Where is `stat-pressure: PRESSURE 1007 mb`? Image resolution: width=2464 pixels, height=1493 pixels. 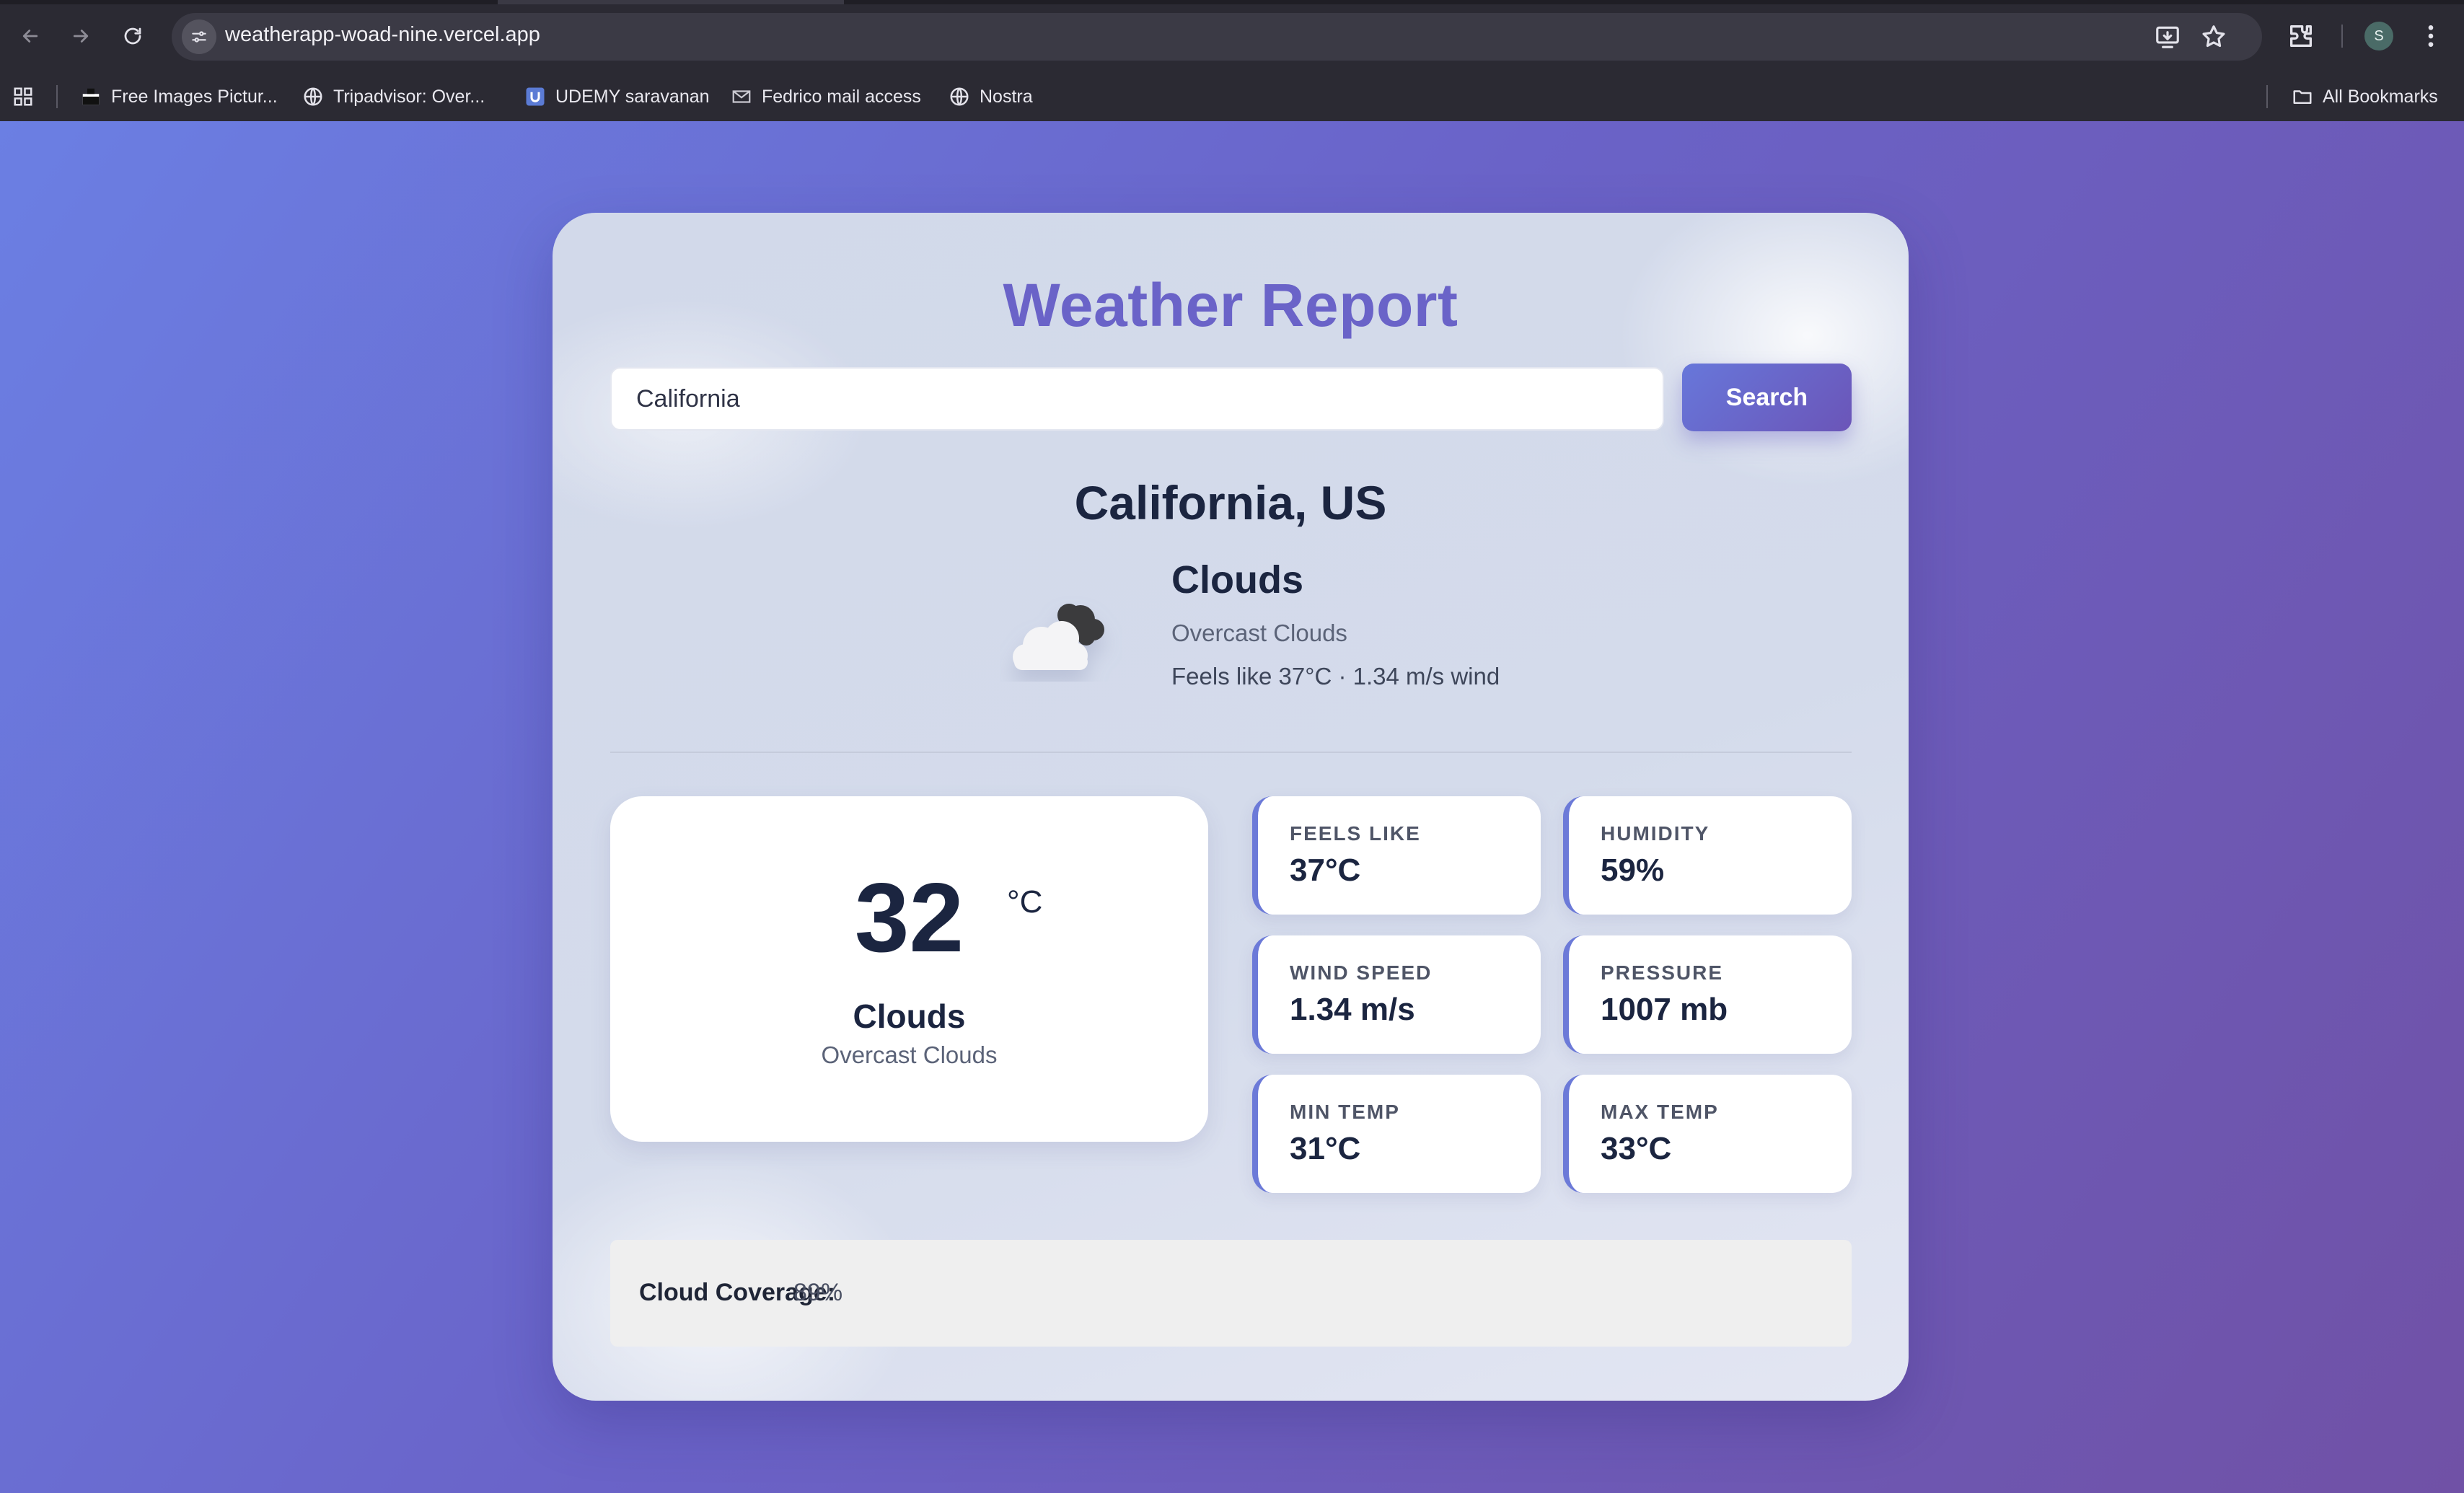
stat-pressure: PRESSURE 1007 mb is located at coordinates (1708, 995).